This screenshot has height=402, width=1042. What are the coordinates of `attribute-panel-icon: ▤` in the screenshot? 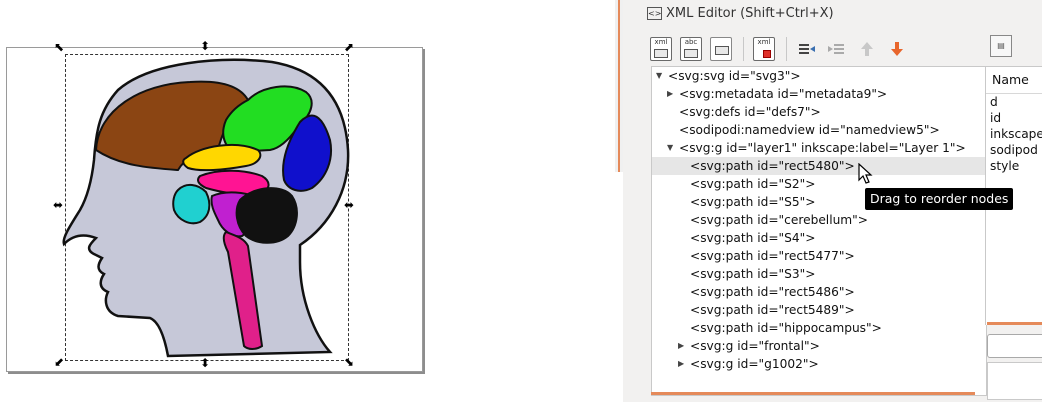 It's located at (1001, 46).